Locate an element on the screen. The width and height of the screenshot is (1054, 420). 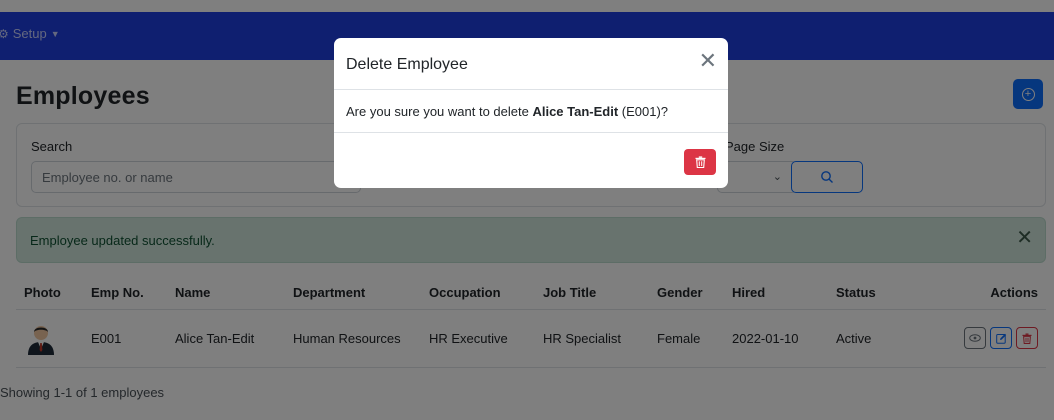
modal-body-suffix: (E001)? is located at coordinates (643, 111).